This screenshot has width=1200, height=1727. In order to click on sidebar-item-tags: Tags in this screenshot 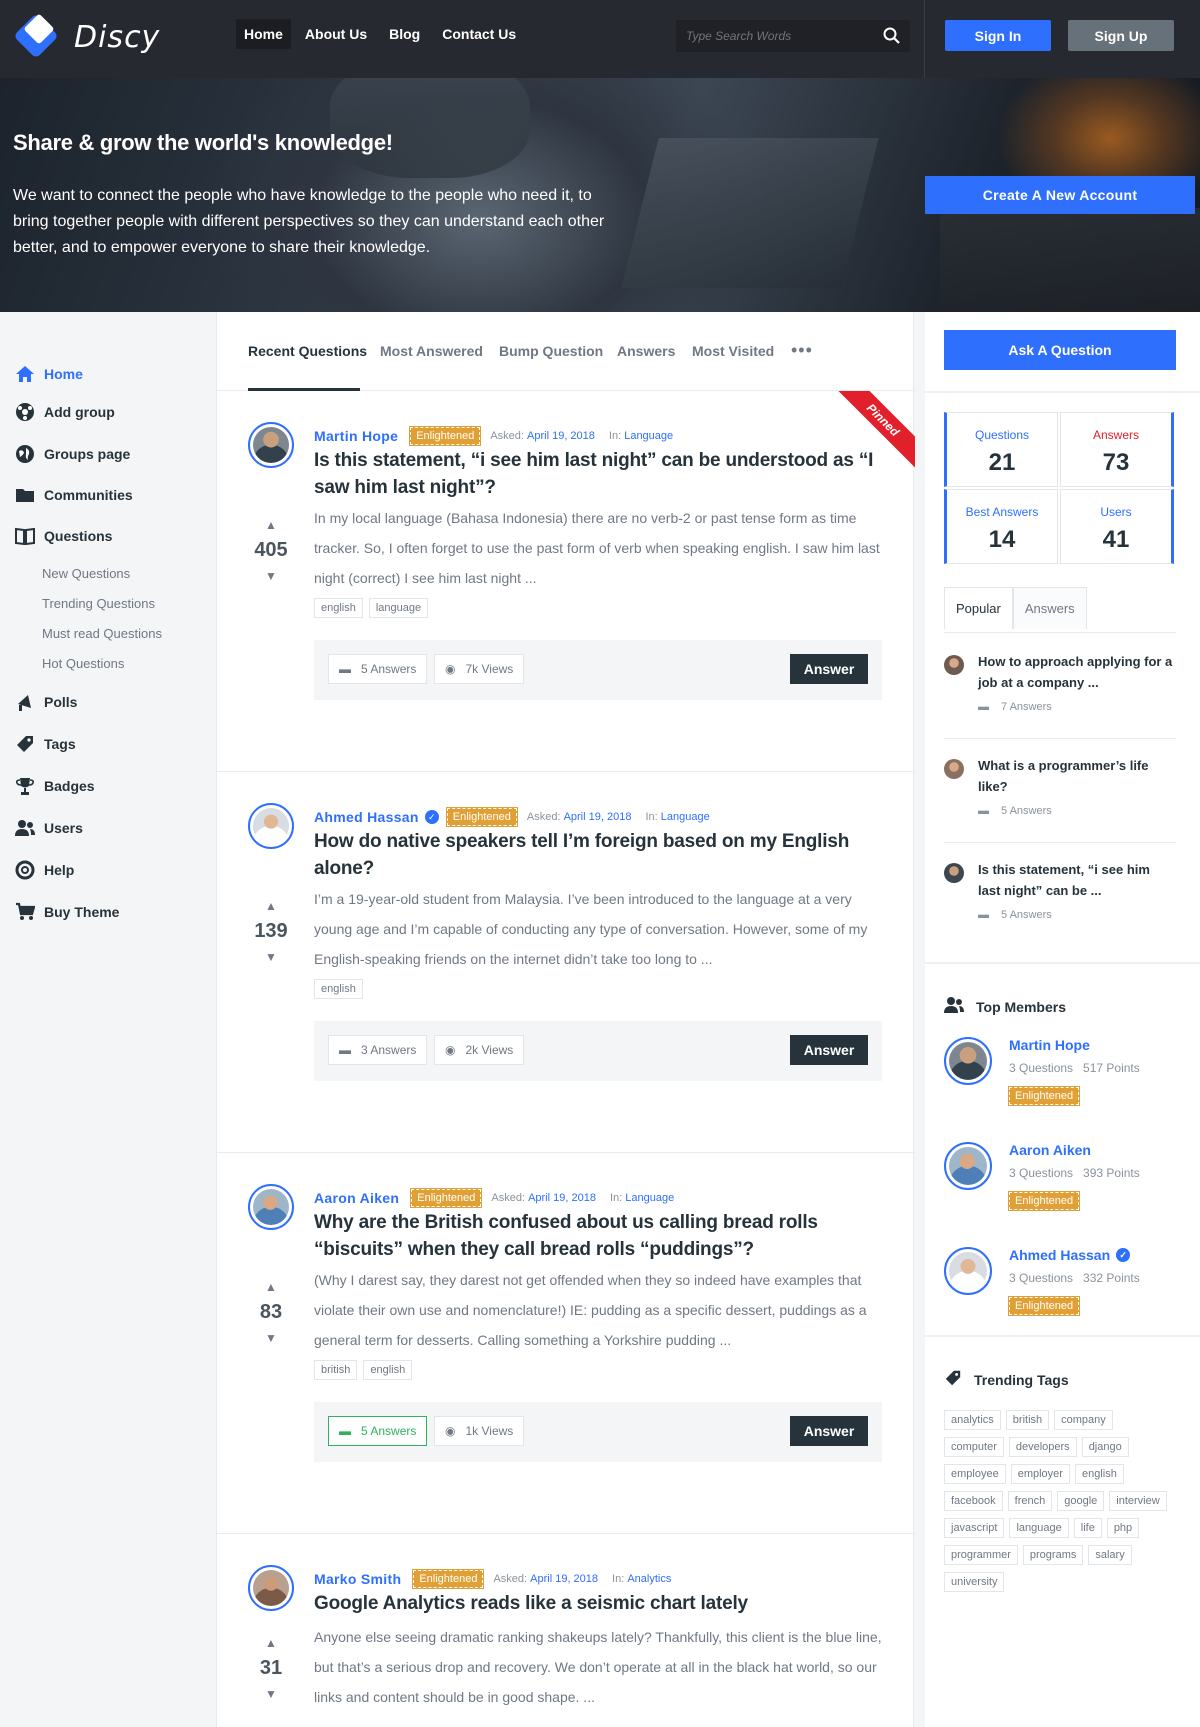, I will do `click(45, 744)`.